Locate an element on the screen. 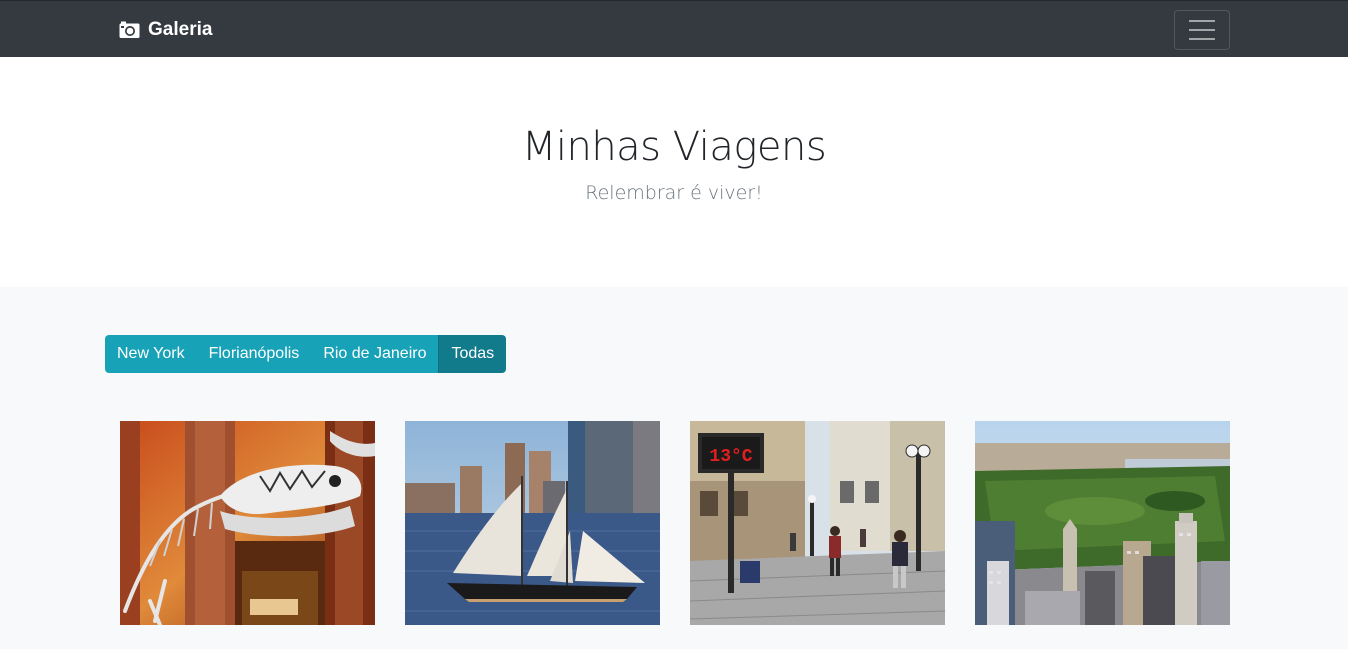 The height and width of the screenshot is (649, 1348). dinosaur-skeleton-image is located at coordinates (247, 523).